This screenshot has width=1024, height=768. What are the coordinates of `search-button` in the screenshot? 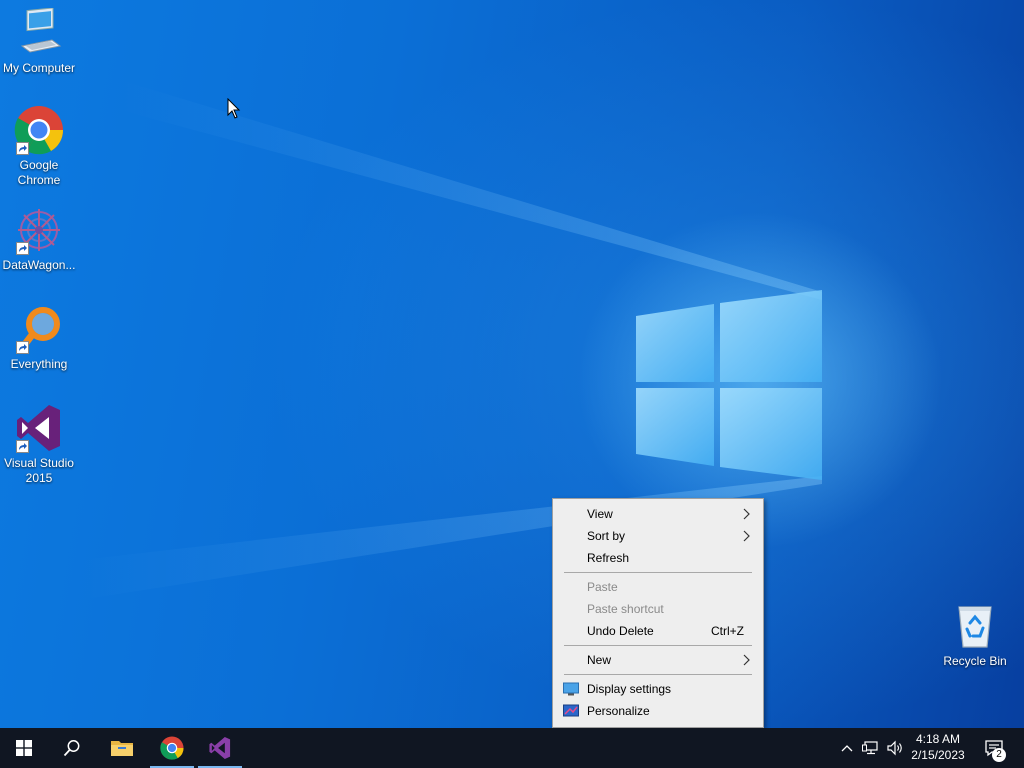 It's located at (72, 748).